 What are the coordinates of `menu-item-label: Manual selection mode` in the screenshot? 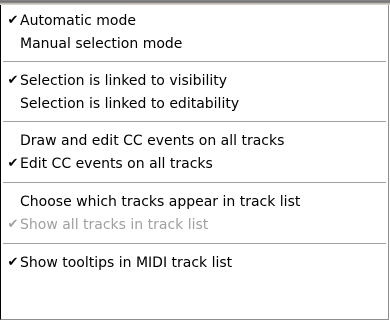 It's located at (101, 44).